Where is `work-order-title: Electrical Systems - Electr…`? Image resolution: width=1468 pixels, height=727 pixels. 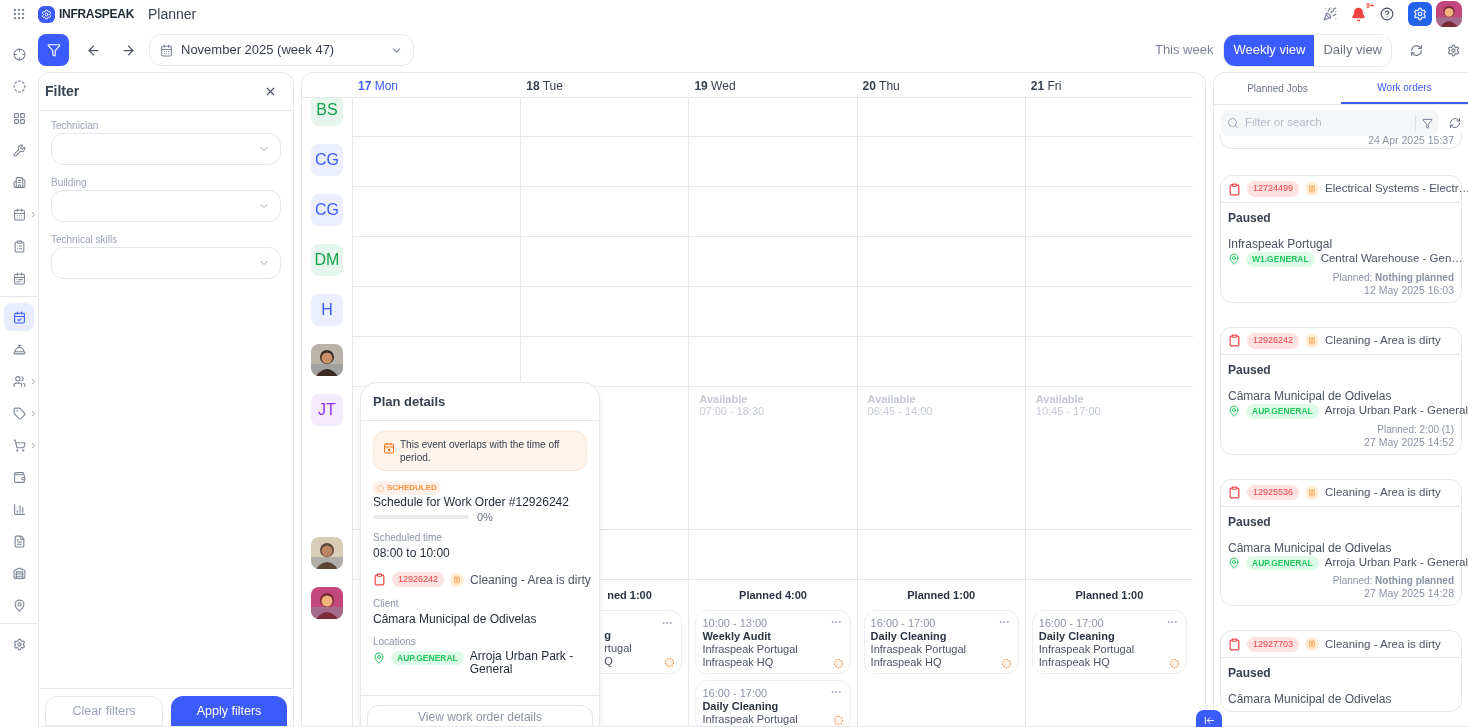
work-order-title: Electrical Systems - Electr… is located at coordinates (1396, 189).